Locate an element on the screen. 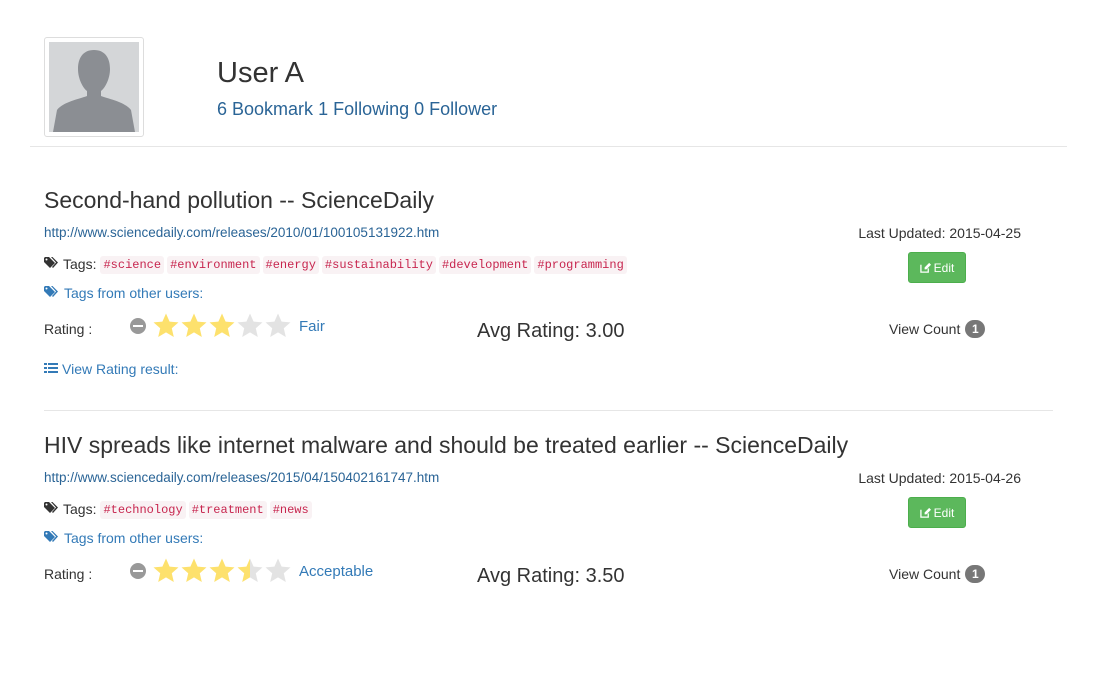 This screenshot has height=675, width=1094. star-rating: Acceptable is located at coordinates (251, 571).